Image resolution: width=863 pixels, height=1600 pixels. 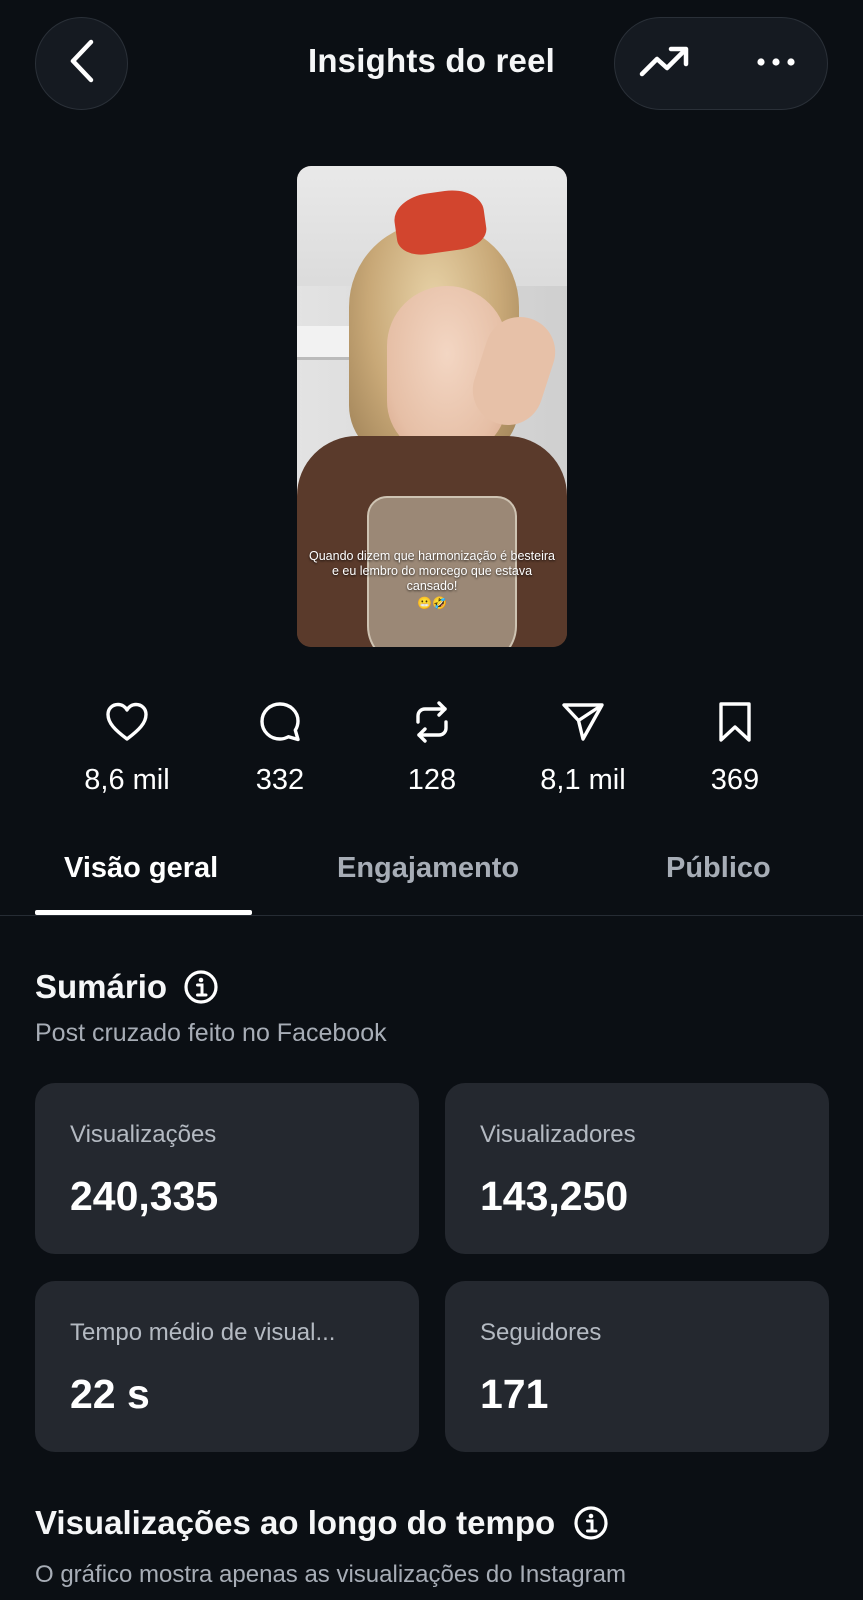 I want to click on metric-value: 22 s, so click(x=110, y=1394).